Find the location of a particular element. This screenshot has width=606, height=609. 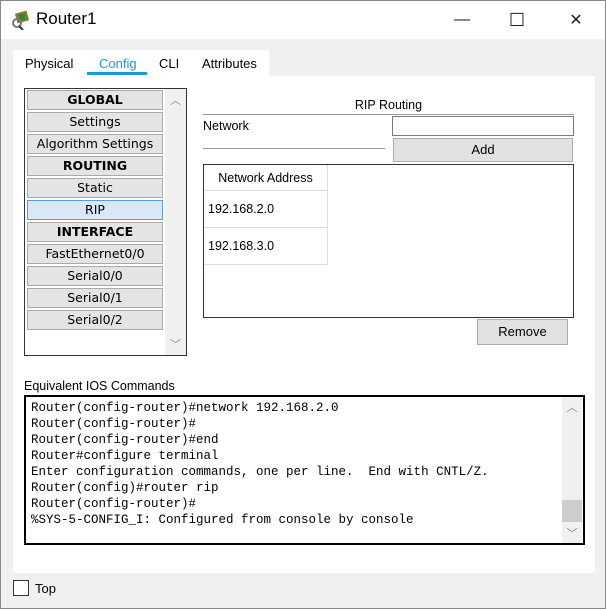

tab-attributes: Attributes is located at coordinates (229, 63).